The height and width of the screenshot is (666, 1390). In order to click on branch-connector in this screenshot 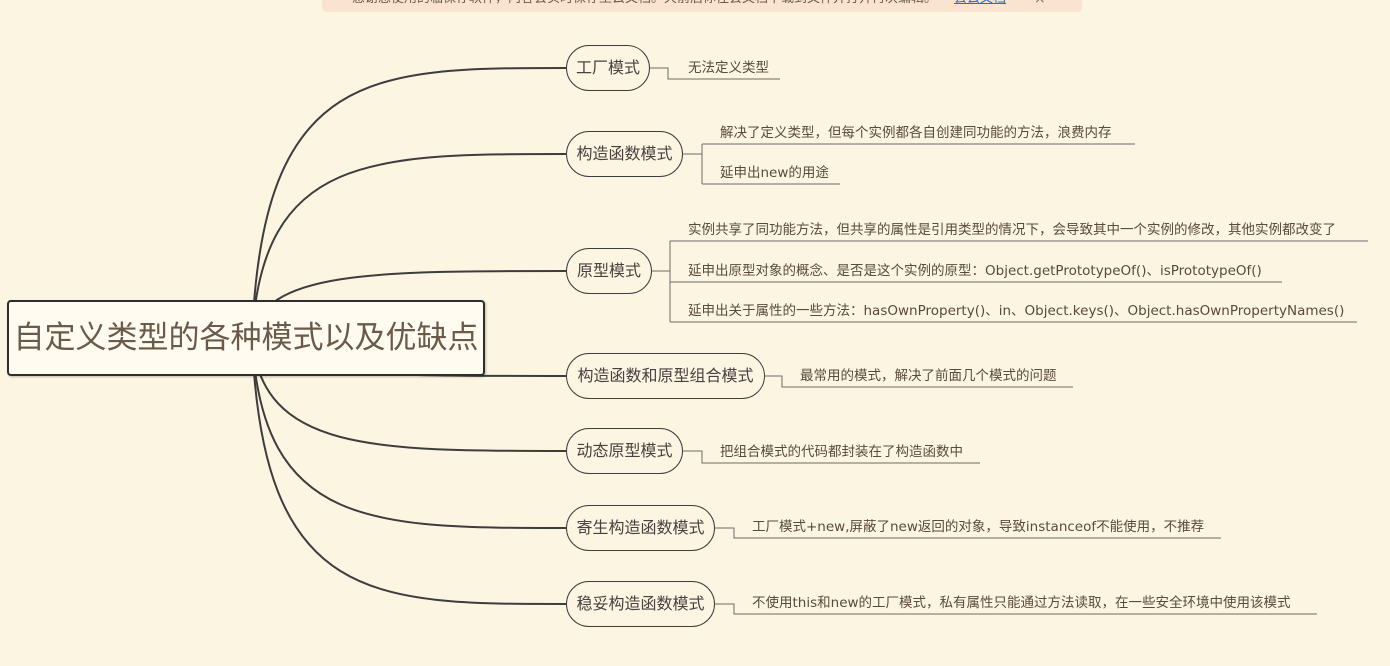, I will do `click(409, 471)`.